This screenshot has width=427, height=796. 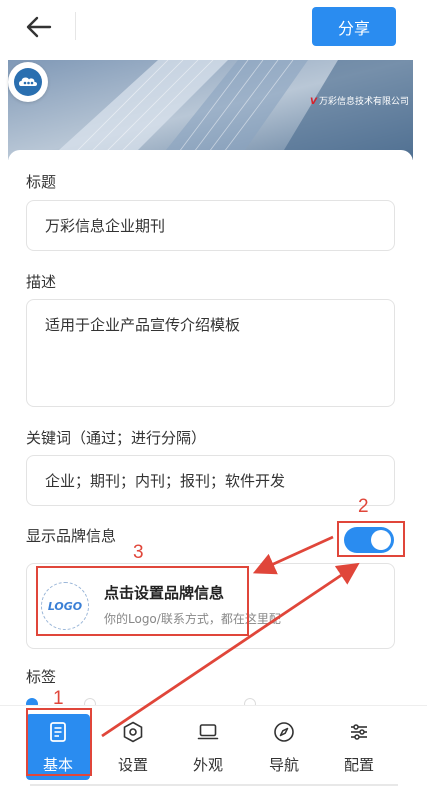 I want to click on annotation-number-3: 3, so click(x=138, y=552).